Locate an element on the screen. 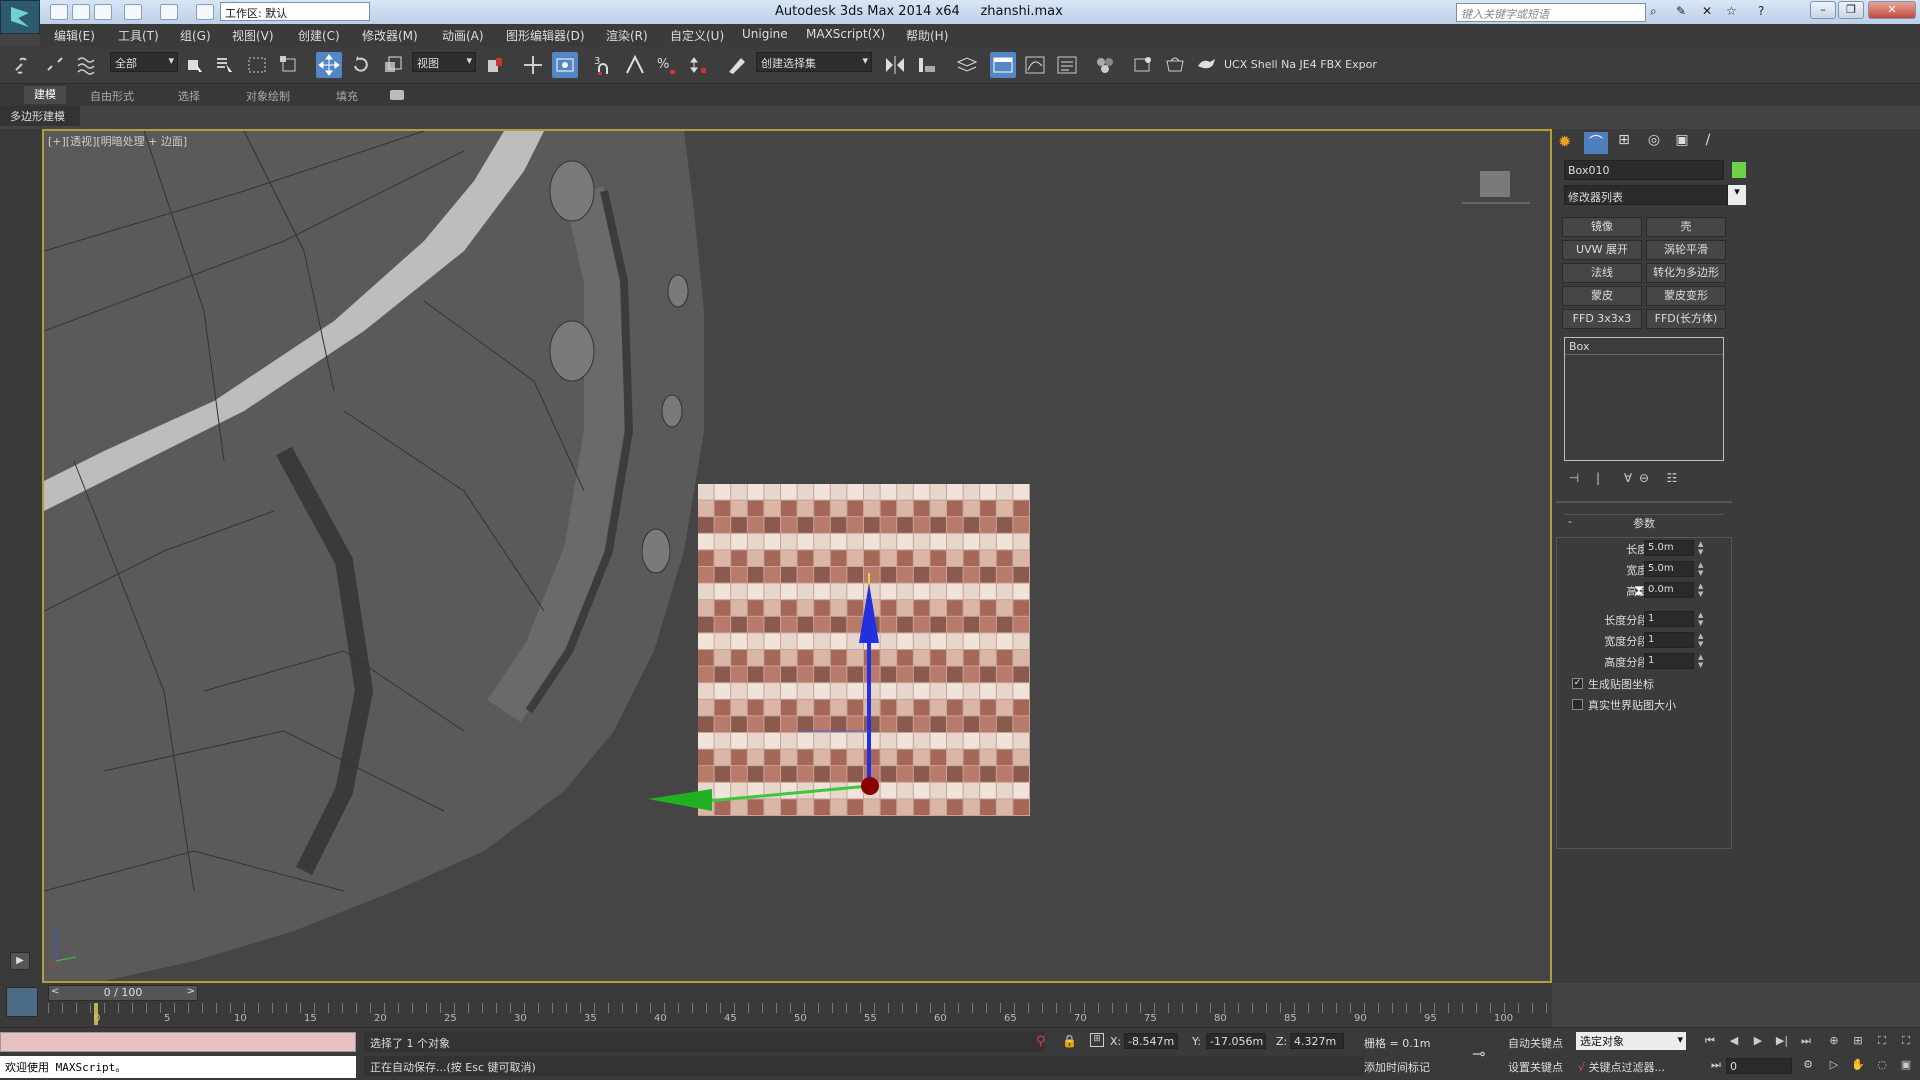  time-prev-icon: < is located at coordinates (55, 991).